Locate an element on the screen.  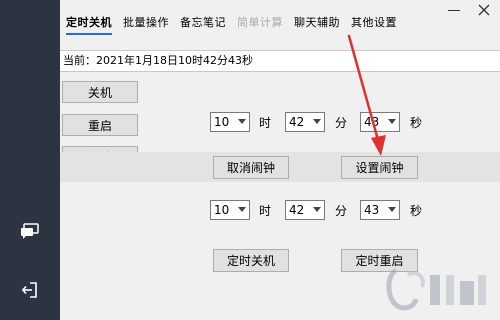
tab-simple-calc: 简单计算 is located at coordinates (260, 23).